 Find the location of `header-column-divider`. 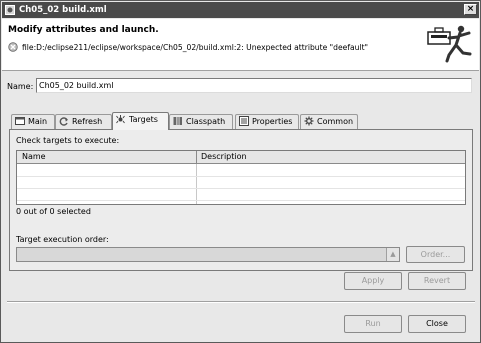

header-column-divider is located at coordinates (196, 157).